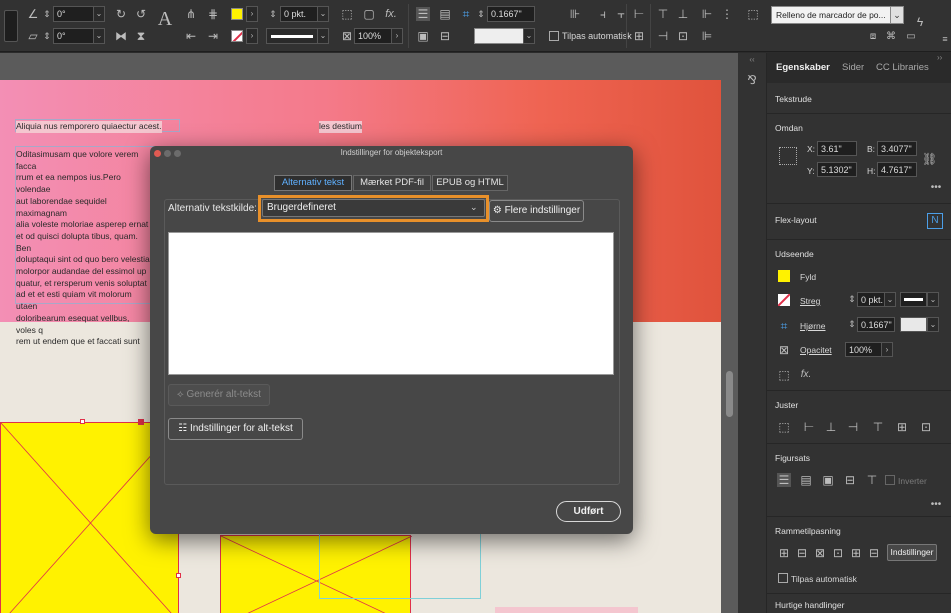  What do you see at coordinates (820, 553) in the screenshot?
I see `fit-proportional-icon: ⊠` at bounding box center [820, 553].